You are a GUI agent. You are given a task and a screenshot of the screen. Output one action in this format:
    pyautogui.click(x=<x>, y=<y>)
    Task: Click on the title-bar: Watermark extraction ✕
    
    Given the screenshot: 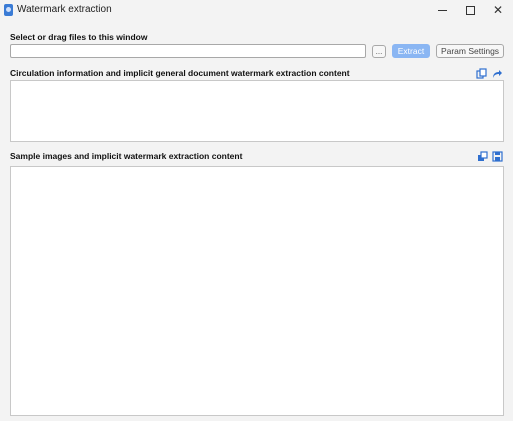 What is the action you would take?
    pyautogui.click(x=256, y=10)
    